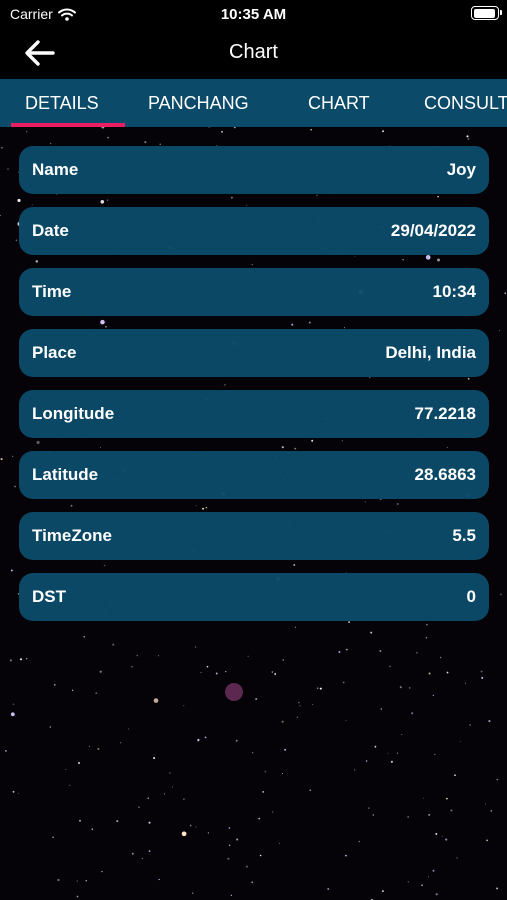  I want to click on detail-value: Joy, so click(461, 169).